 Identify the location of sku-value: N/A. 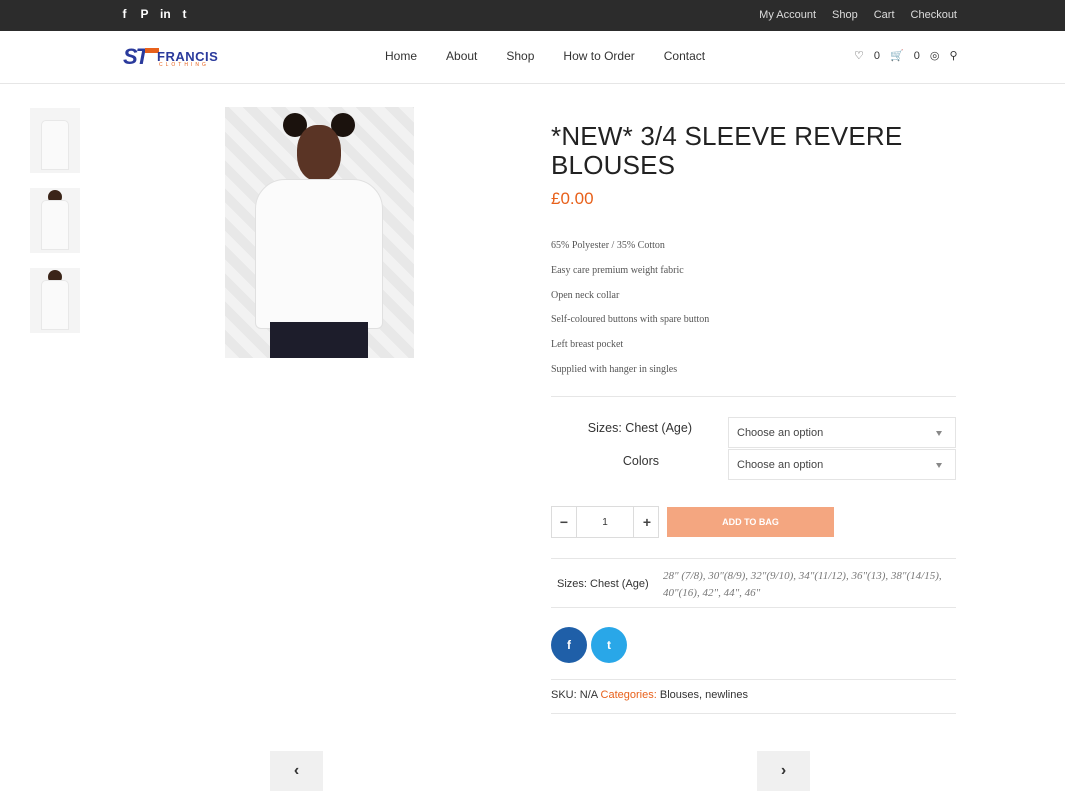
(588, 695).